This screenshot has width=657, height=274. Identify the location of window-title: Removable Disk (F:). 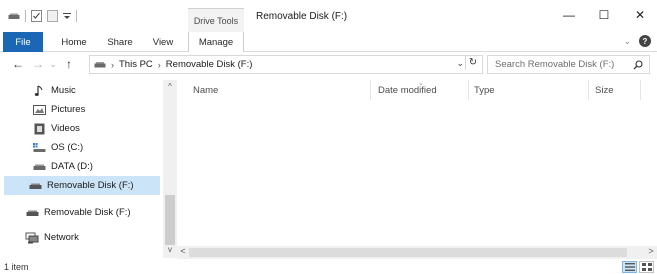
(302, 16).